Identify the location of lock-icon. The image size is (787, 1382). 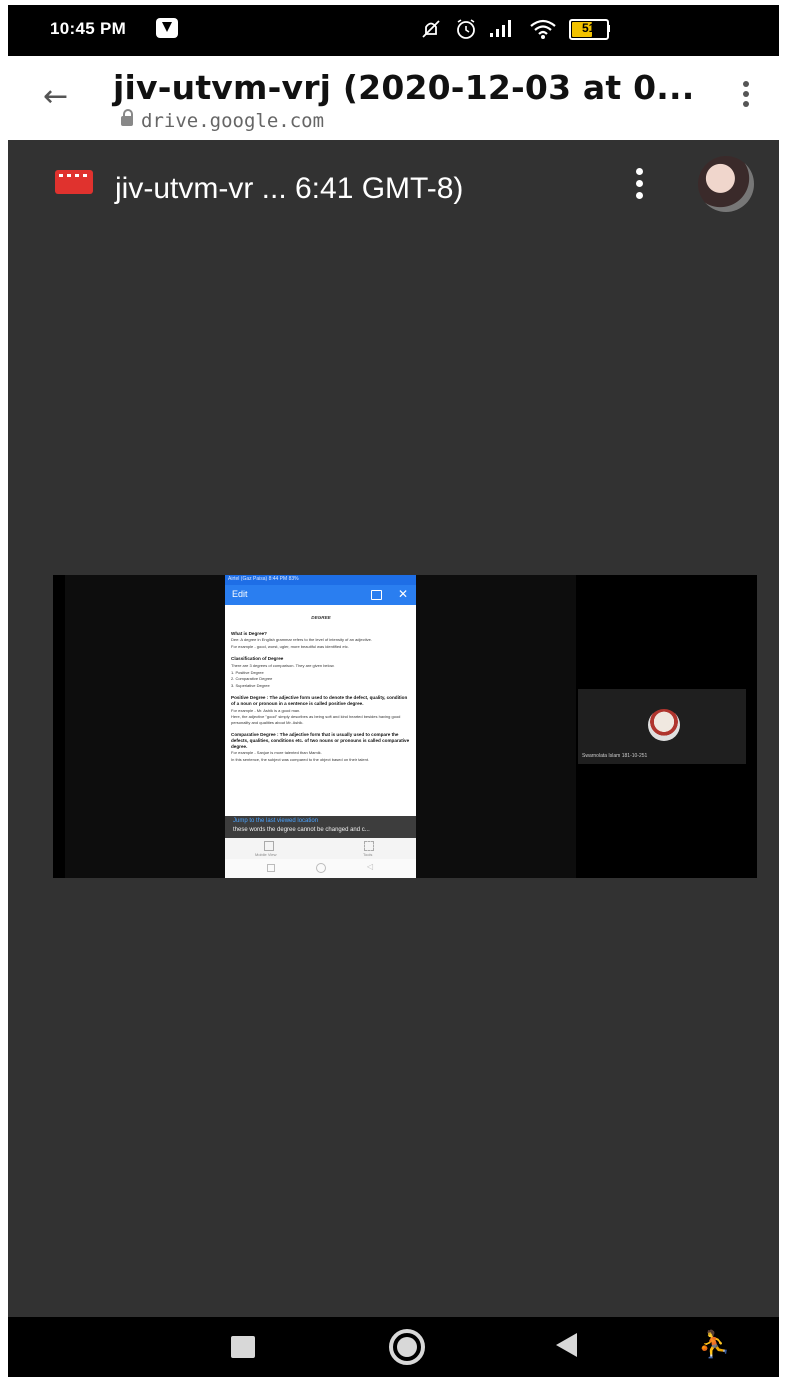
(127, 117).